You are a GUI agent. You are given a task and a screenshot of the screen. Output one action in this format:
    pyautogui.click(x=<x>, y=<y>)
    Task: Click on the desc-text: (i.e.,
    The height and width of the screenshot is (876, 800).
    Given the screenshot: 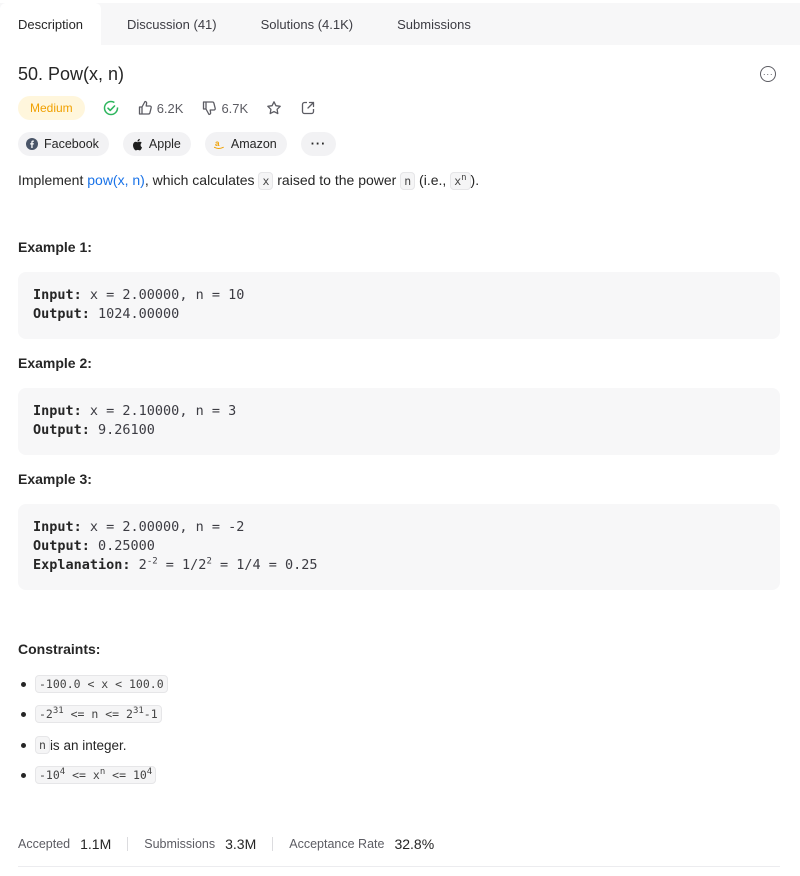 What is the action you would take?
    pyautogui.click(x=433, y=180)
    